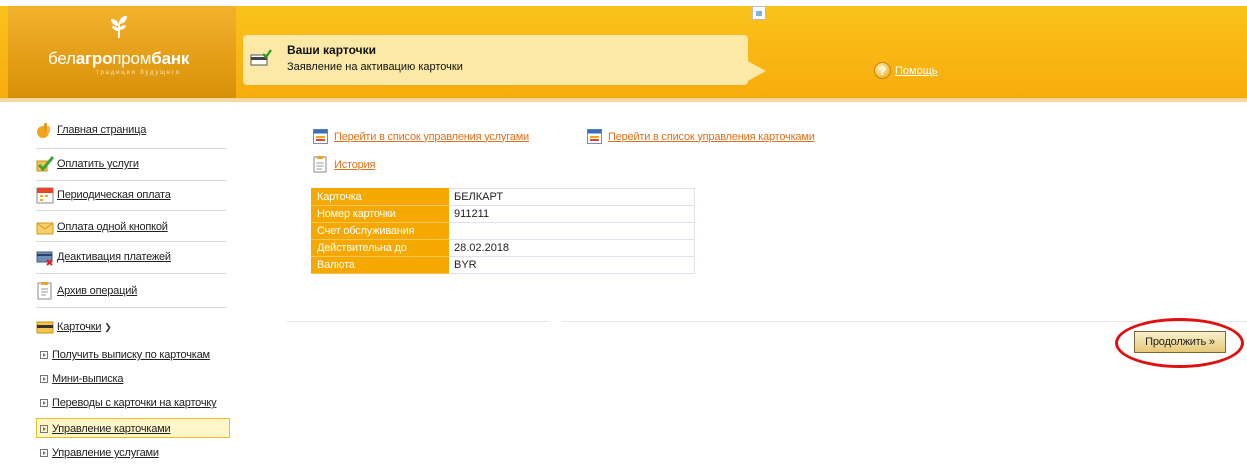 This screenshot has height=464, width=1247. I want to click on link-history: История, so click(344, 164).